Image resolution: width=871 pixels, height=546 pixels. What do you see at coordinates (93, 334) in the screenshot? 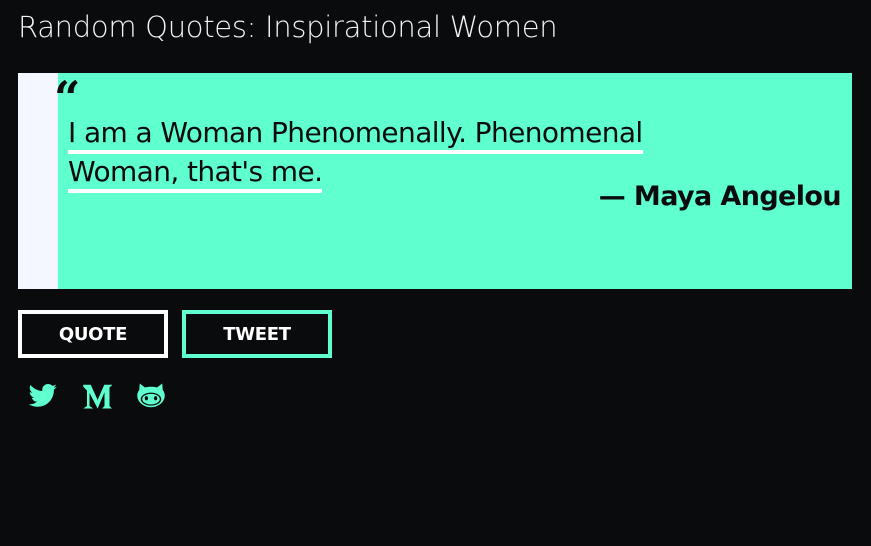
I see `new-quote-button: QUOTE` at bounding box center [93, 334].